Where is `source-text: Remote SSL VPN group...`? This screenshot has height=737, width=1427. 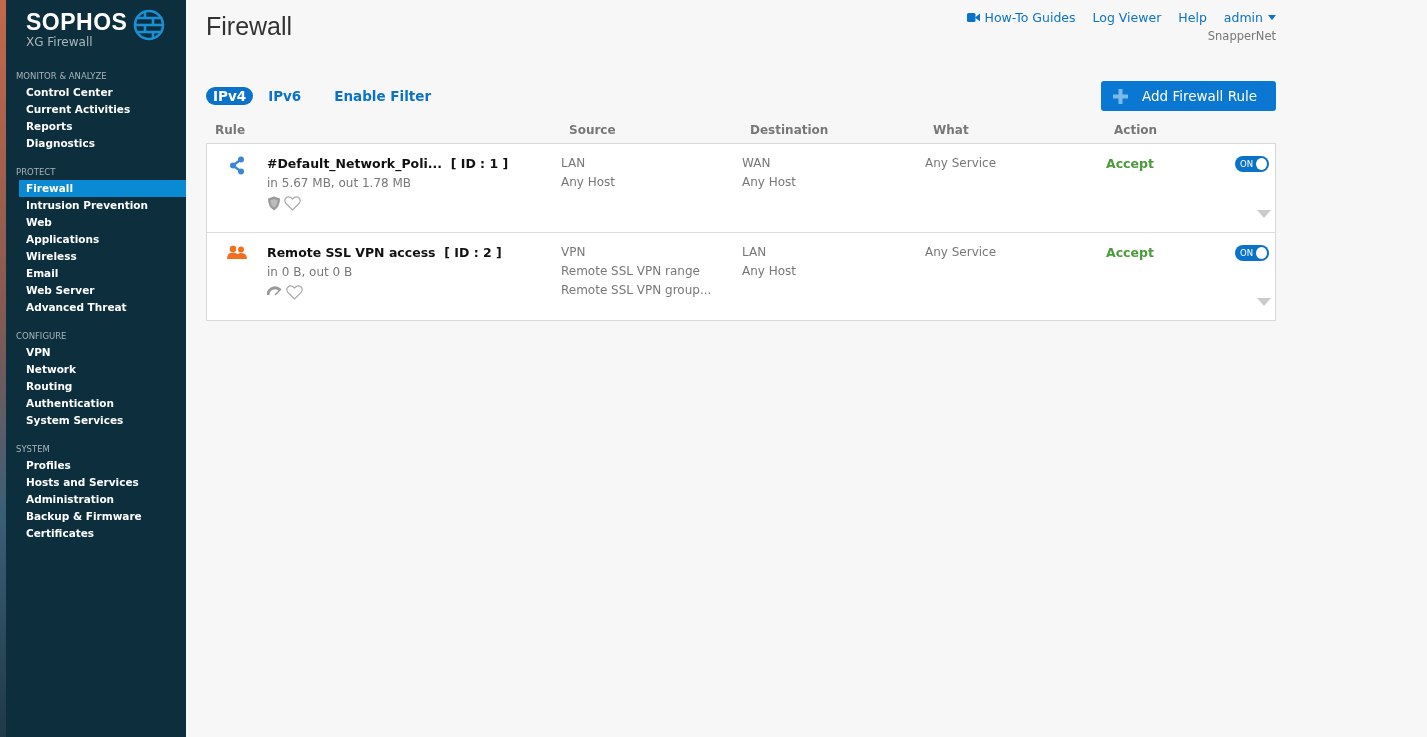
source-text: Remote SSL VPN group... is located at coordinates (636, 290).